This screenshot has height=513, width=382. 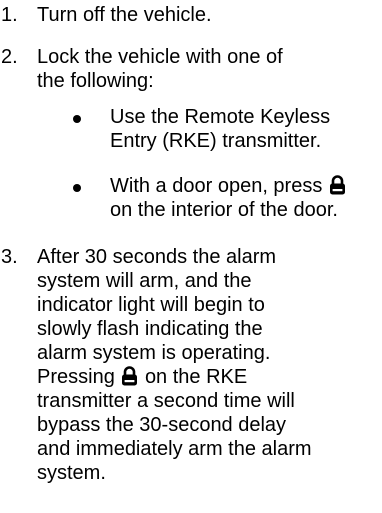 I want to click on step-text-line: indicator light will begin to, so click(x=151, y=305).